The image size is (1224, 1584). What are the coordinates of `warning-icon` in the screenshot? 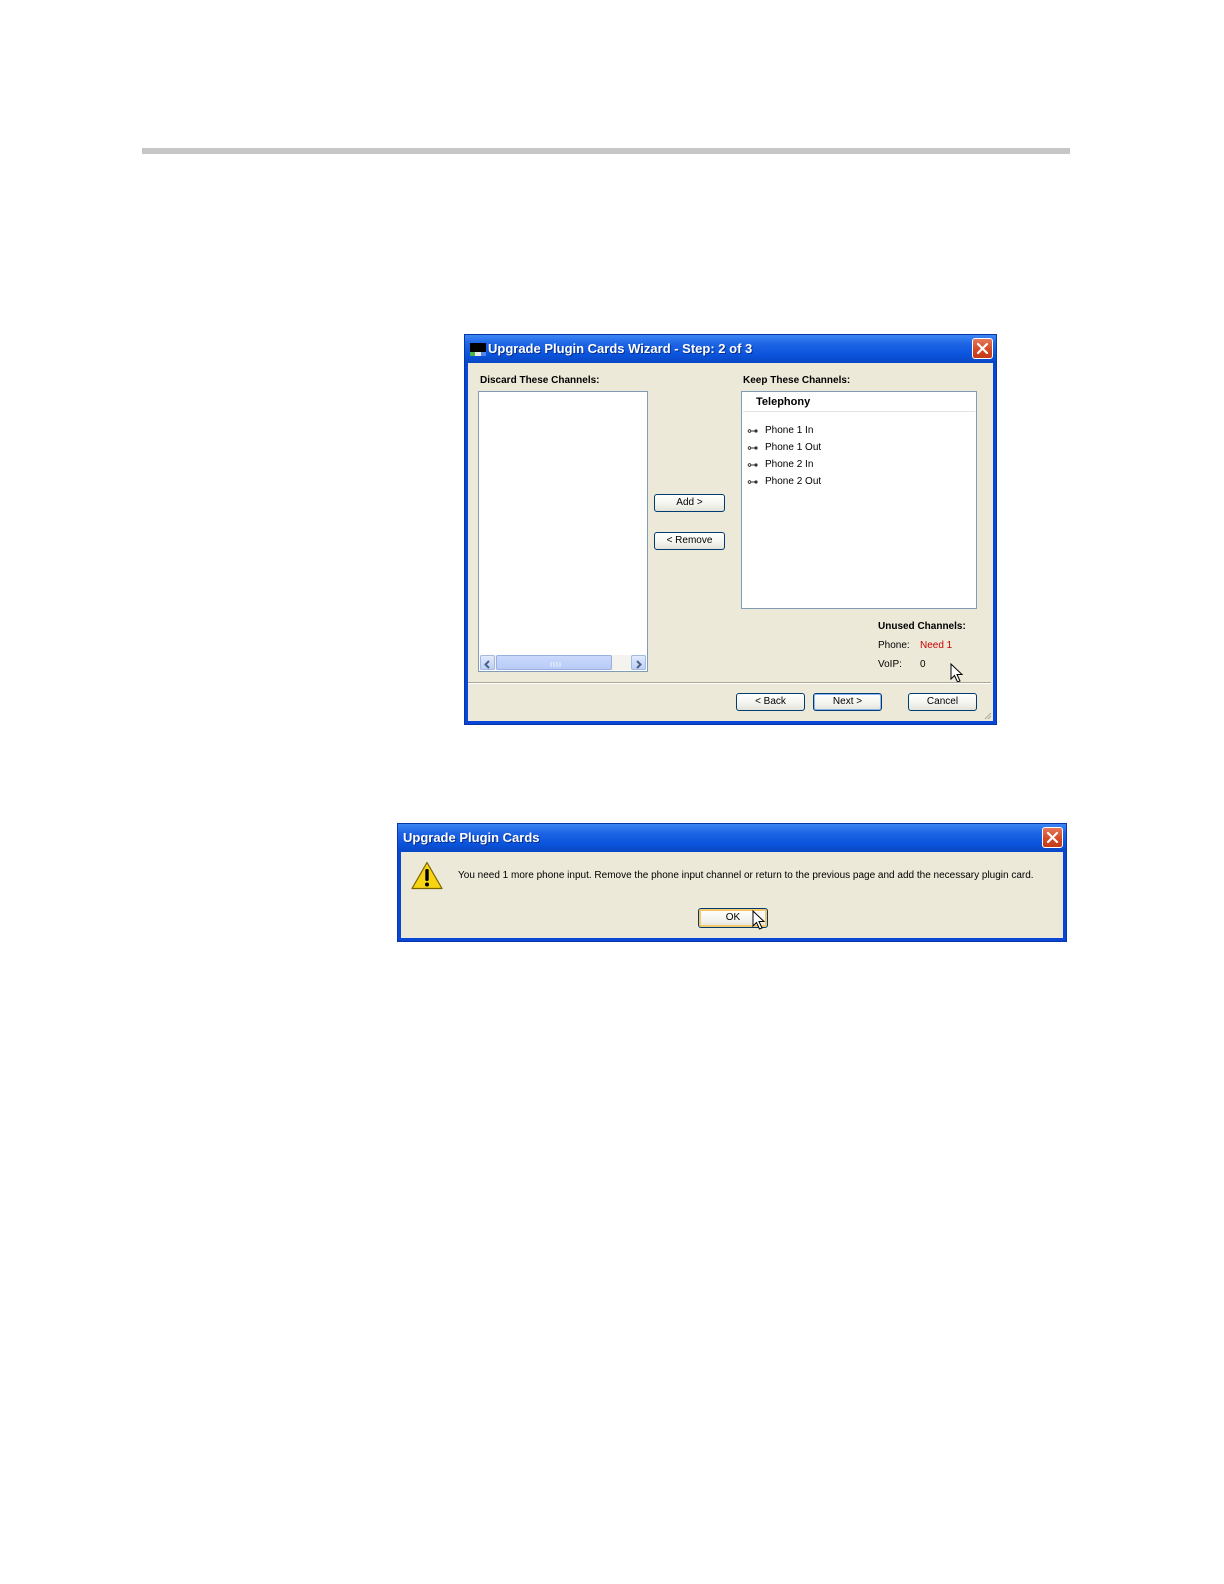 It's located at (427, 875).